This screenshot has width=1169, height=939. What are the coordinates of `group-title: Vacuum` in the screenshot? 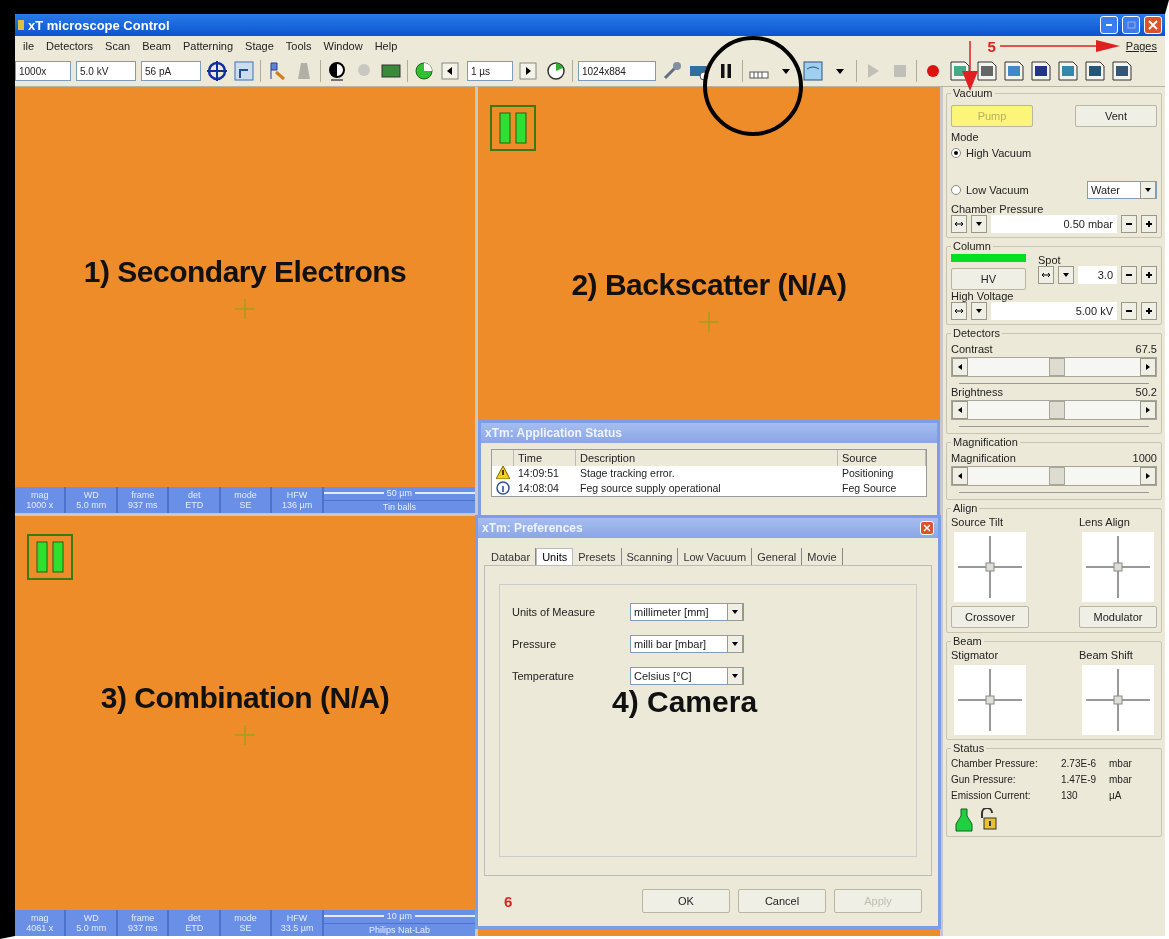 It's located at (973, 93).